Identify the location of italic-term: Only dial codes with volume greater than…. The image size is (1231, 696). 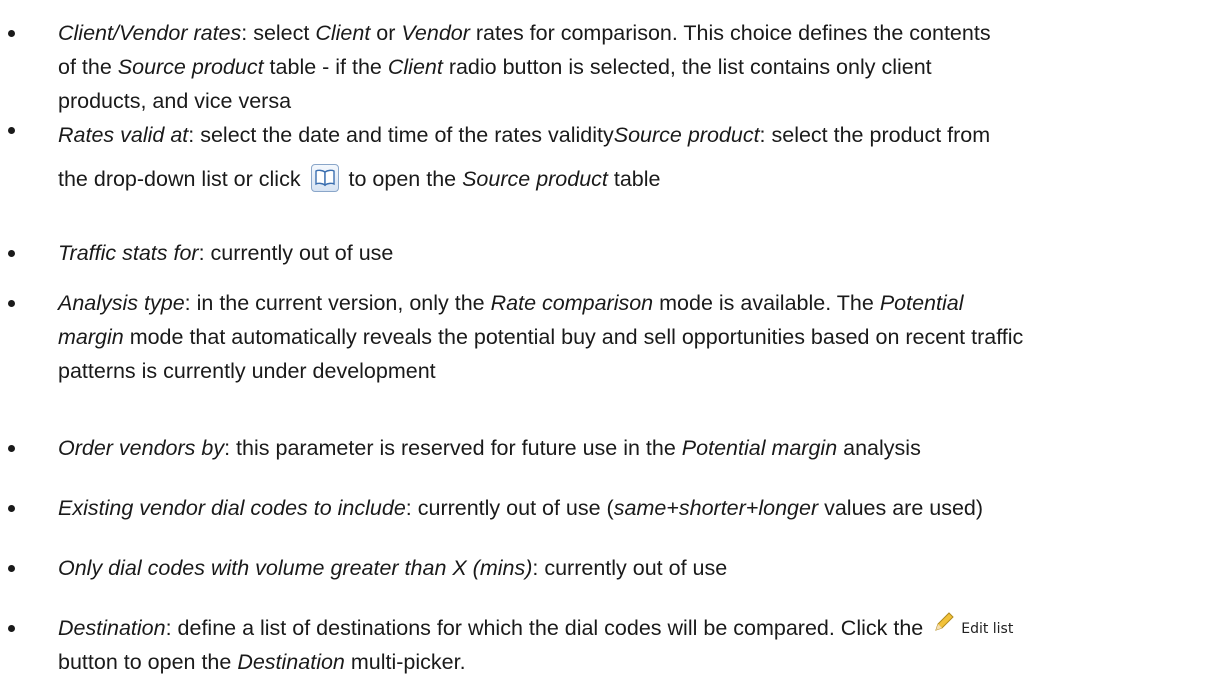
(295, 568).